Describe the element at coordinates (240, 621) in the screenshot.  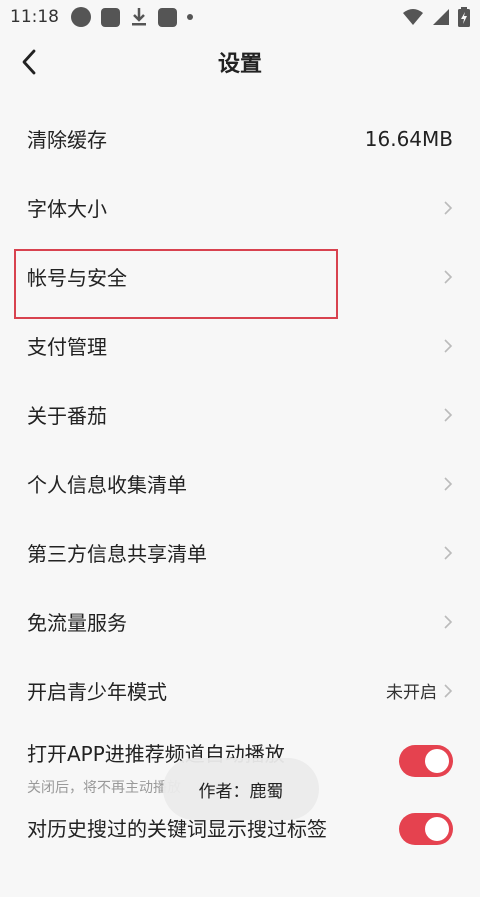
I see `settings-item-free-data: 免流量服务` at that location.